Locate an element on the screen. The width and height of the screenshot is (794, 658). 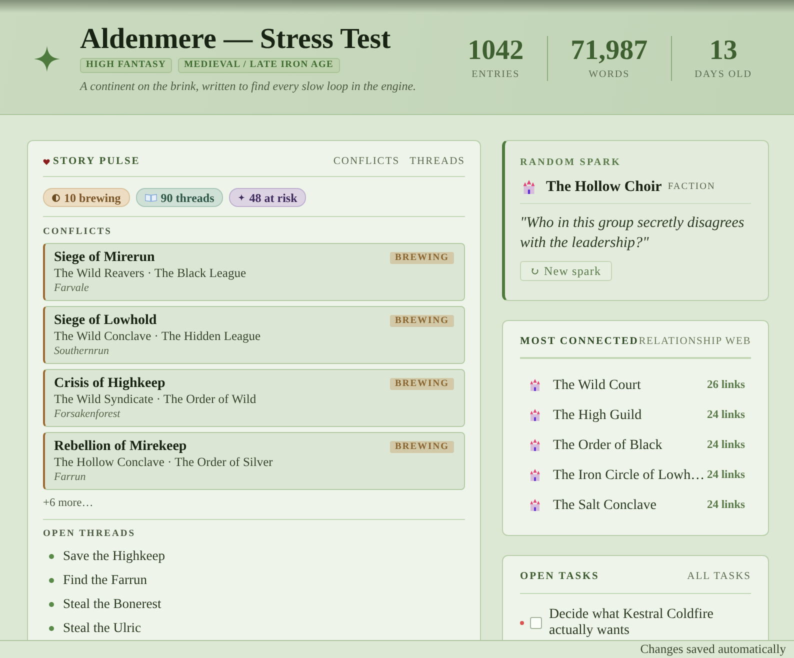
world-title: Aldenmere — Stress Test is located at coordinates (235, 39).